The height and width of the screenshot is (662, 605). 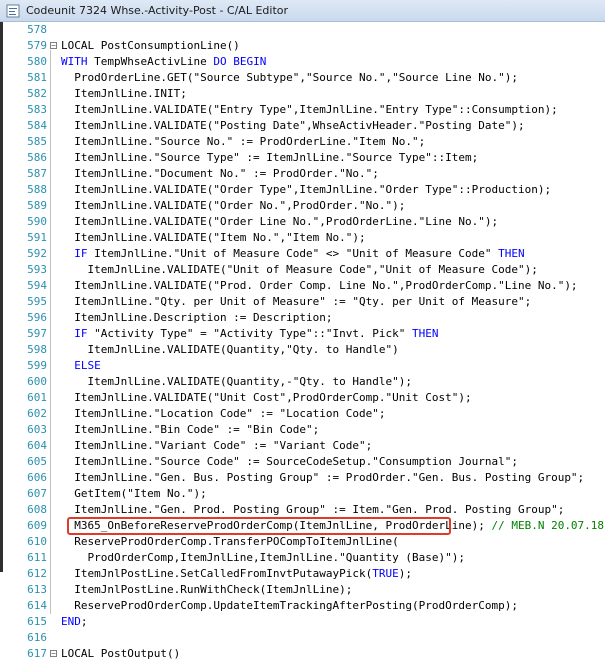 I want to click on code-text: ItemJnlLine.INIT;, so click(x=124, y=94).